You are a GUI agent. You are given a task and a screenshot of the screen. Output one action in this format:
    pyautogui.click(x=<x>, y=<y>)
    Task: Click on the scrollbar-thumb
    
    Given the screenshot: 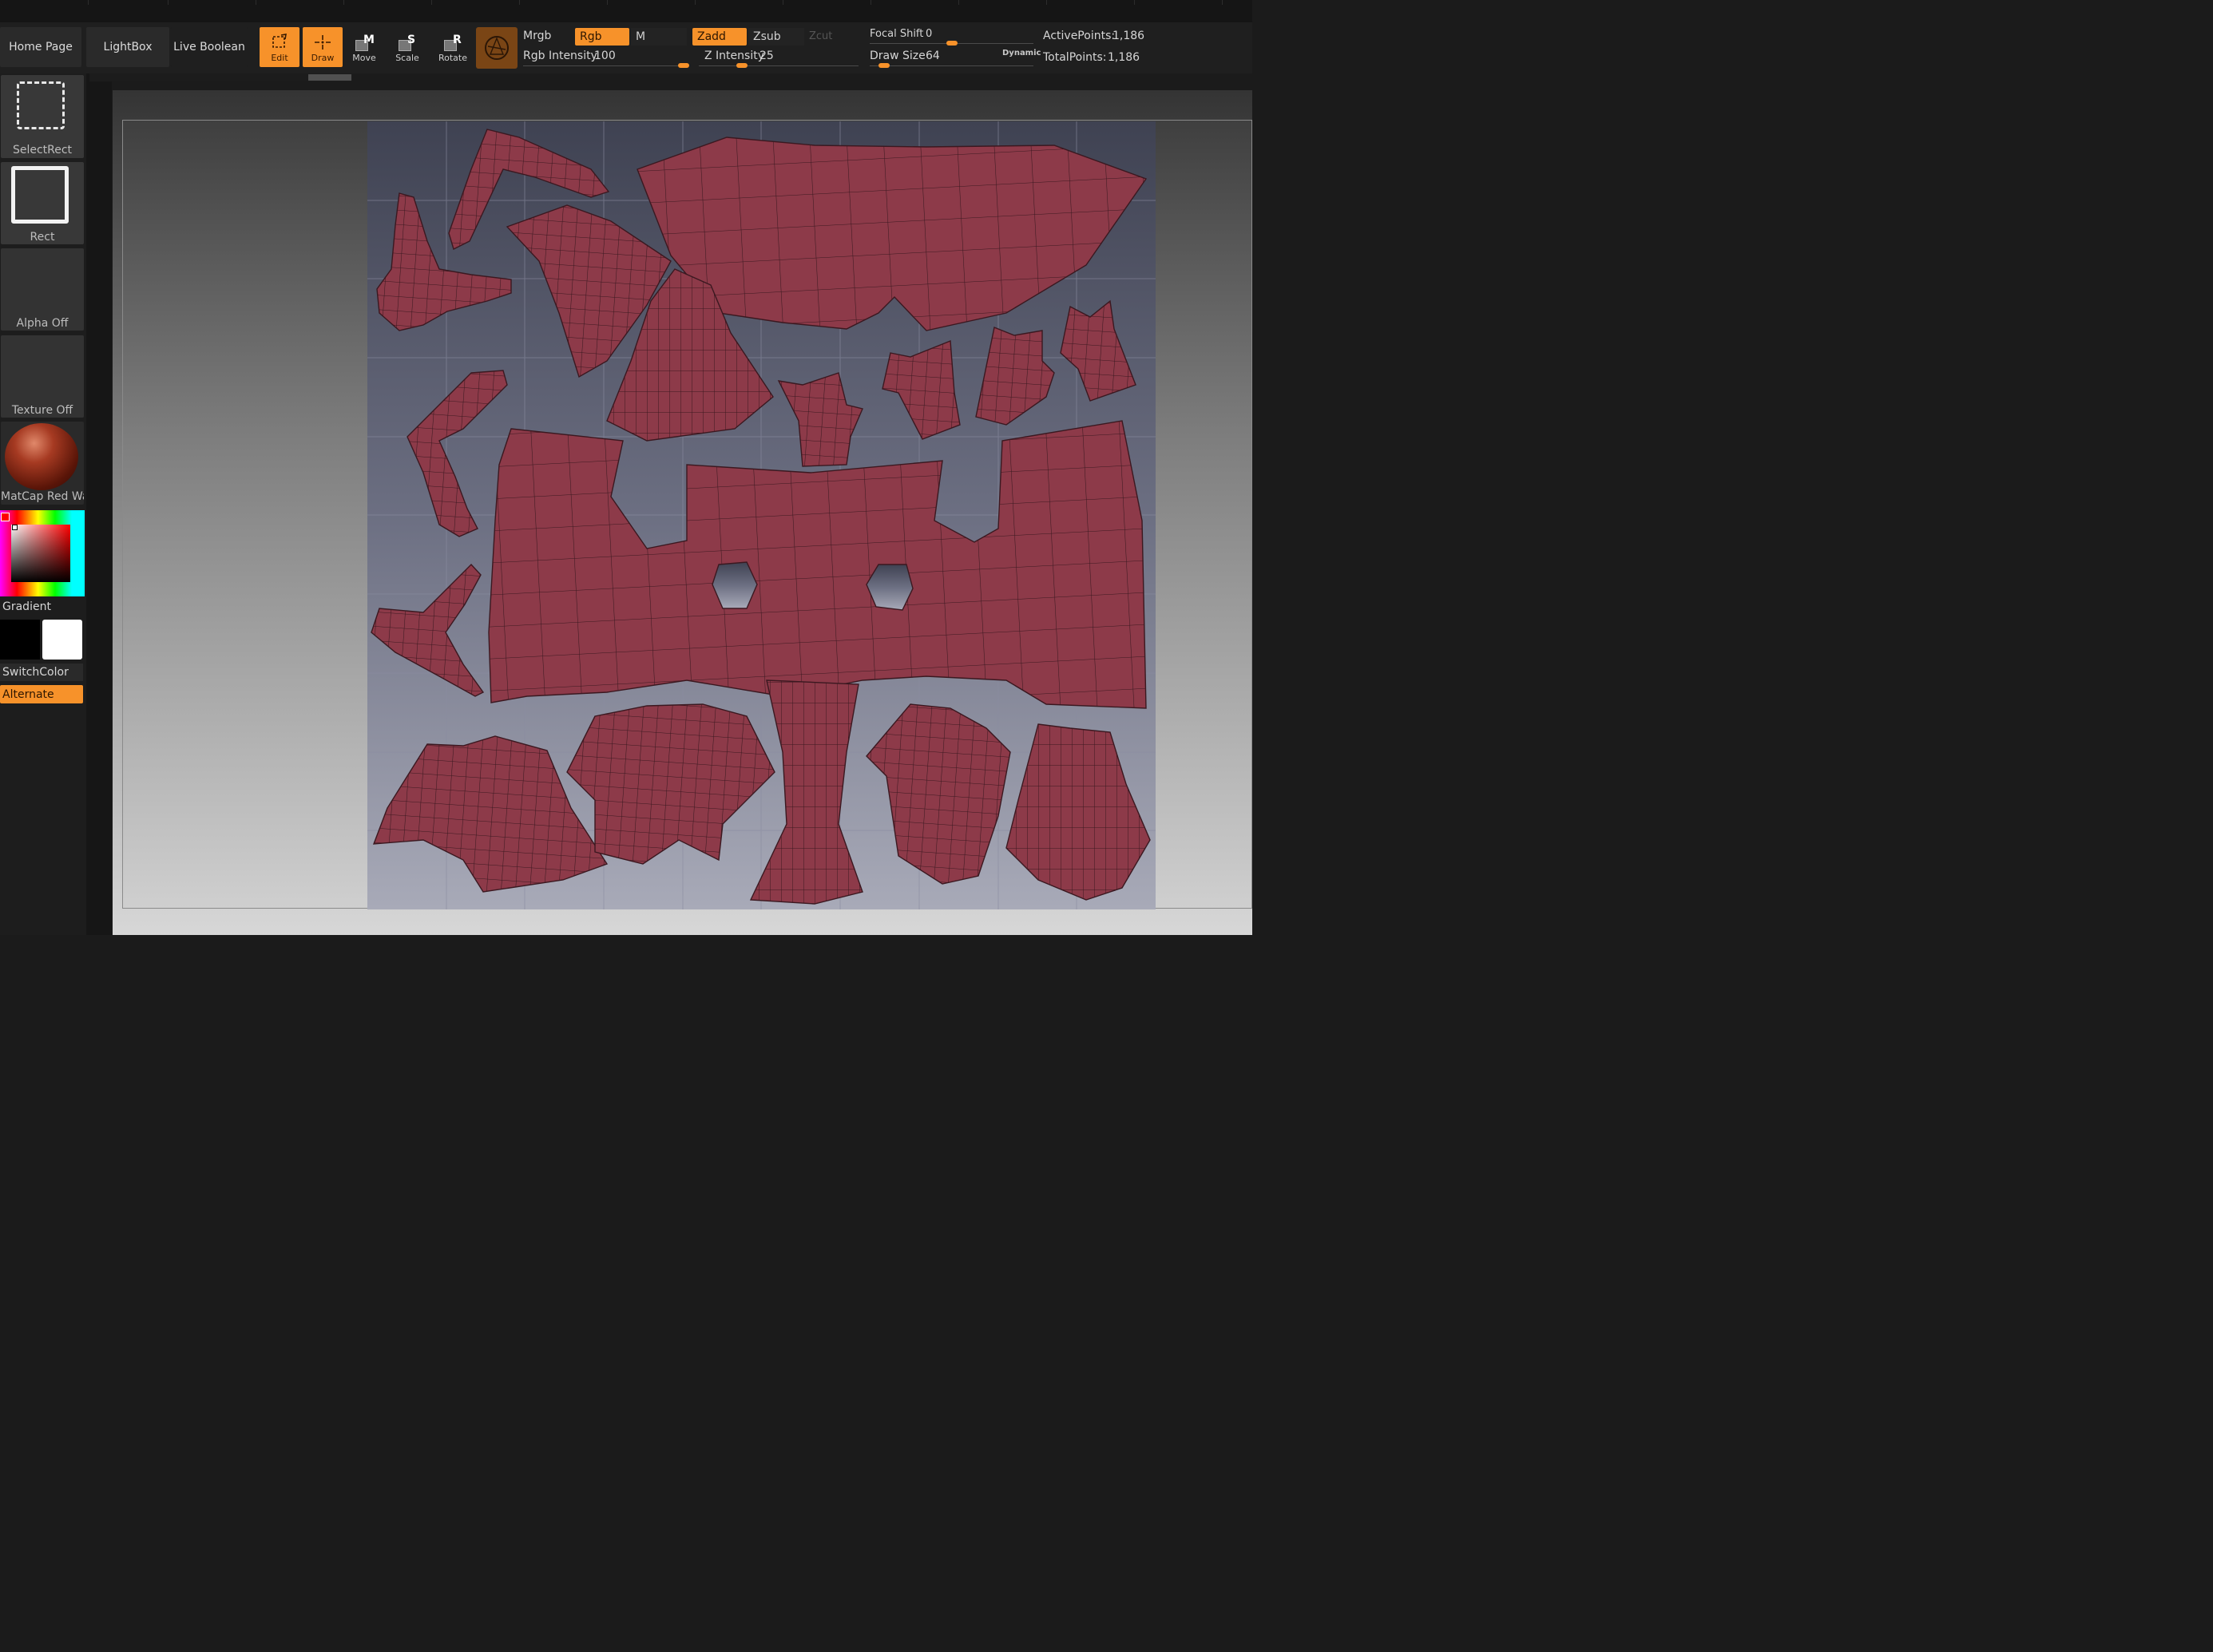 What is the action you would take?
    pyautogui.click(x=329, y=77)
    